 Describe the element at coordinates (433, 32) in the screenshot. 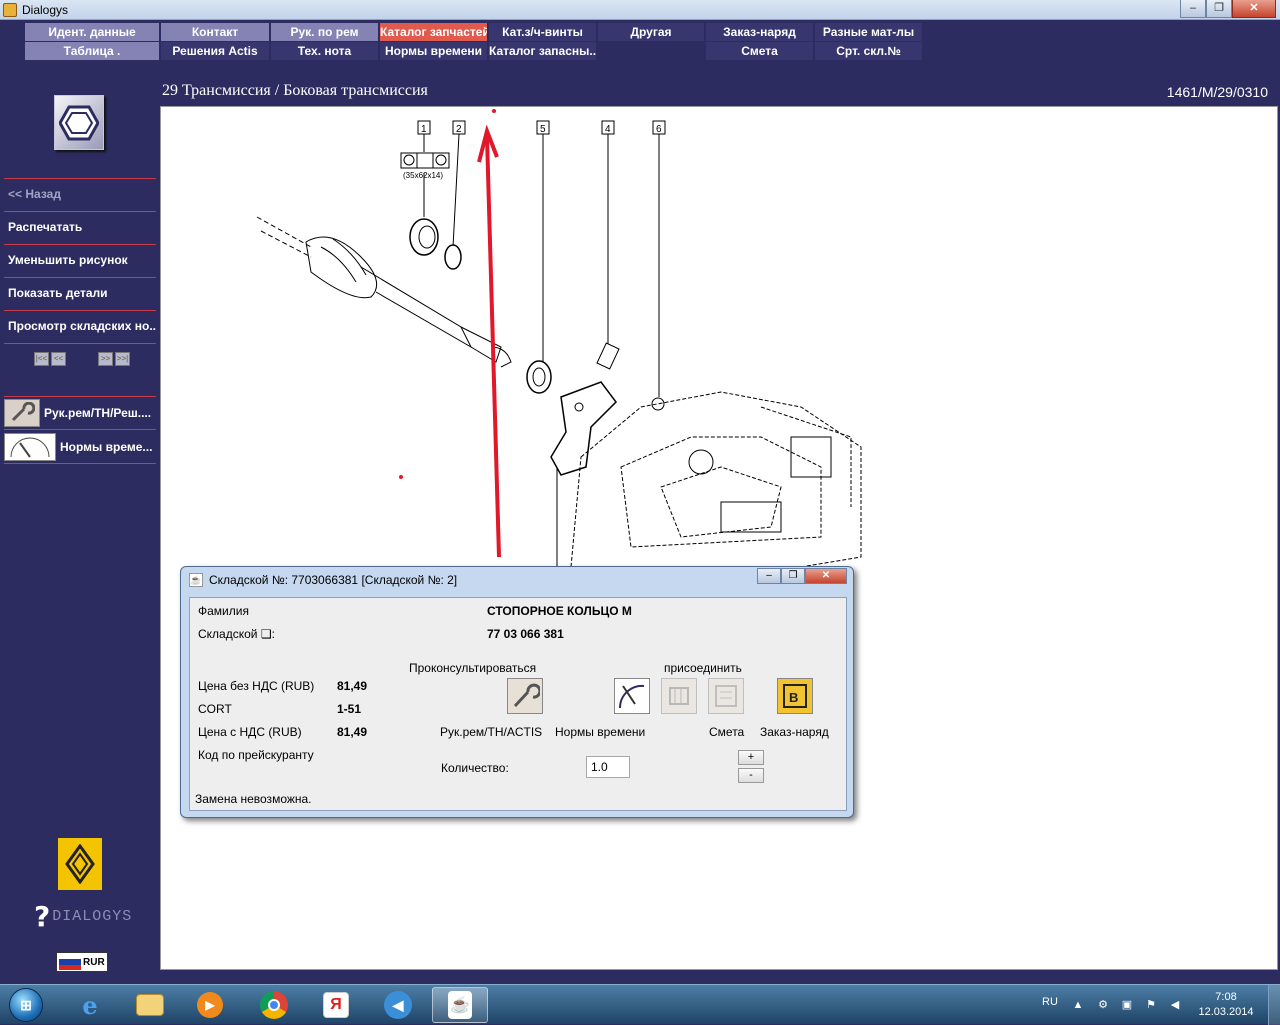

I see `menu-parts-catalog: Каталог запчастей` at that location.